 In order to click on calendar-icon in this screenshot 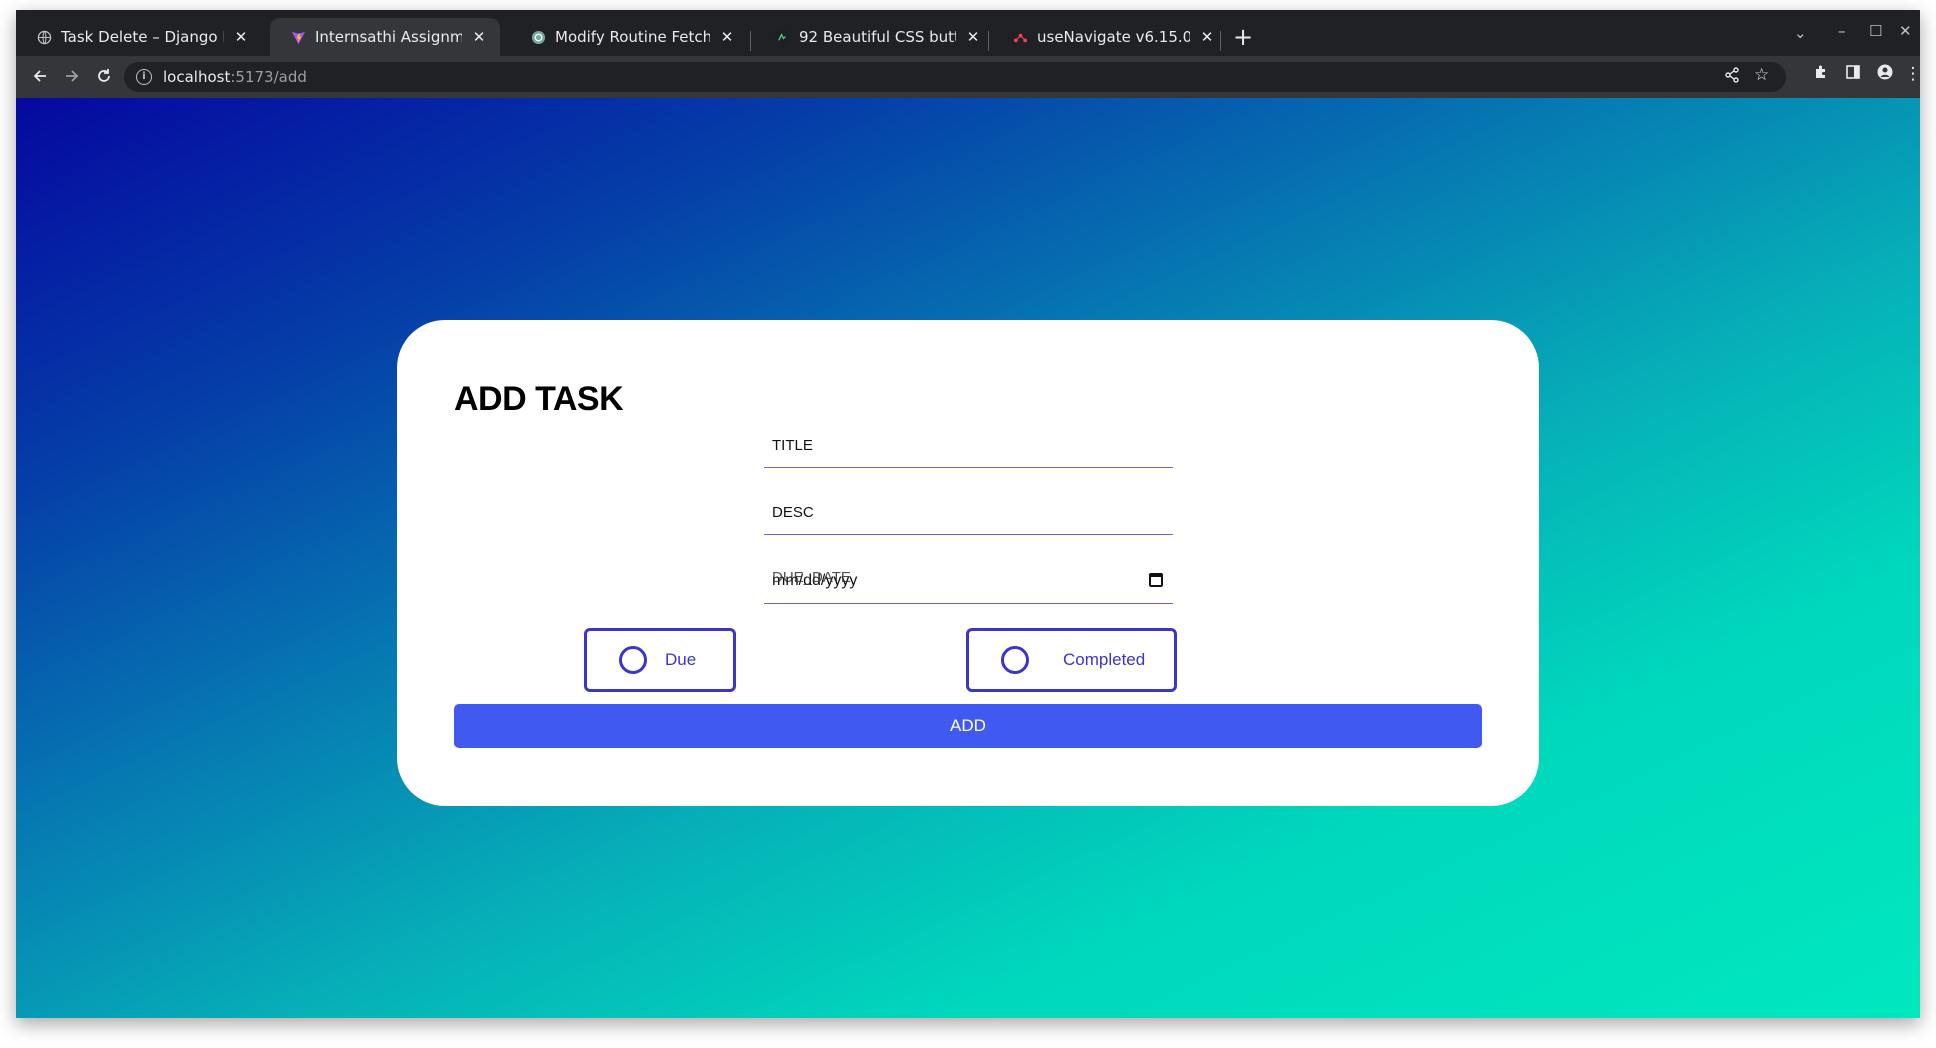, I will do `click(1156, 580)`.